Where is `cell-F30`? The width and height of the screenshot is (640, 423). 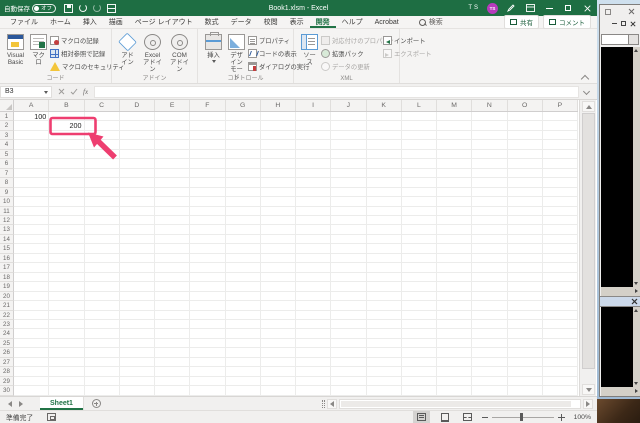 cell-F30 is located at coordinates (208, 391).